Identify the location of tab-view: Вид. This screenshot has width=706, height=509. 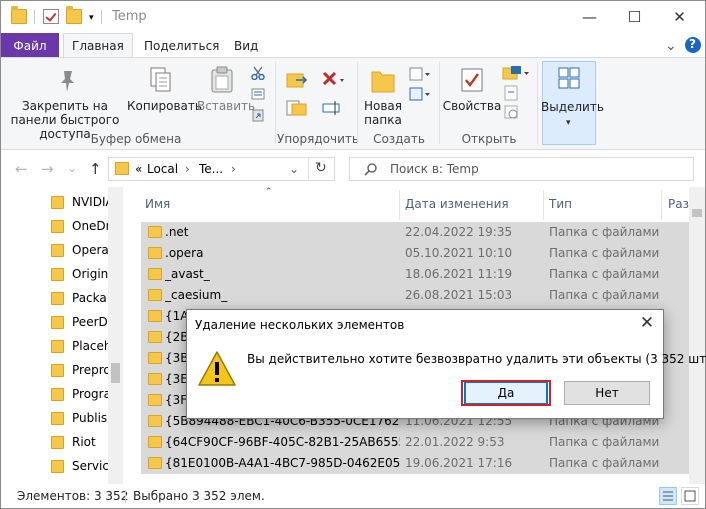
(246, 45).